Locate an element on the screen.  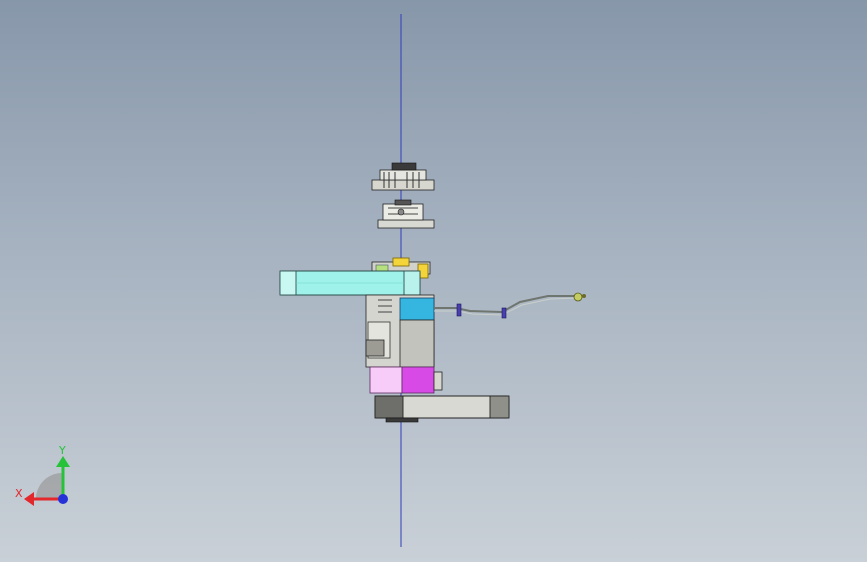
axis-triad: X Y is located at coordinates (42, 475).